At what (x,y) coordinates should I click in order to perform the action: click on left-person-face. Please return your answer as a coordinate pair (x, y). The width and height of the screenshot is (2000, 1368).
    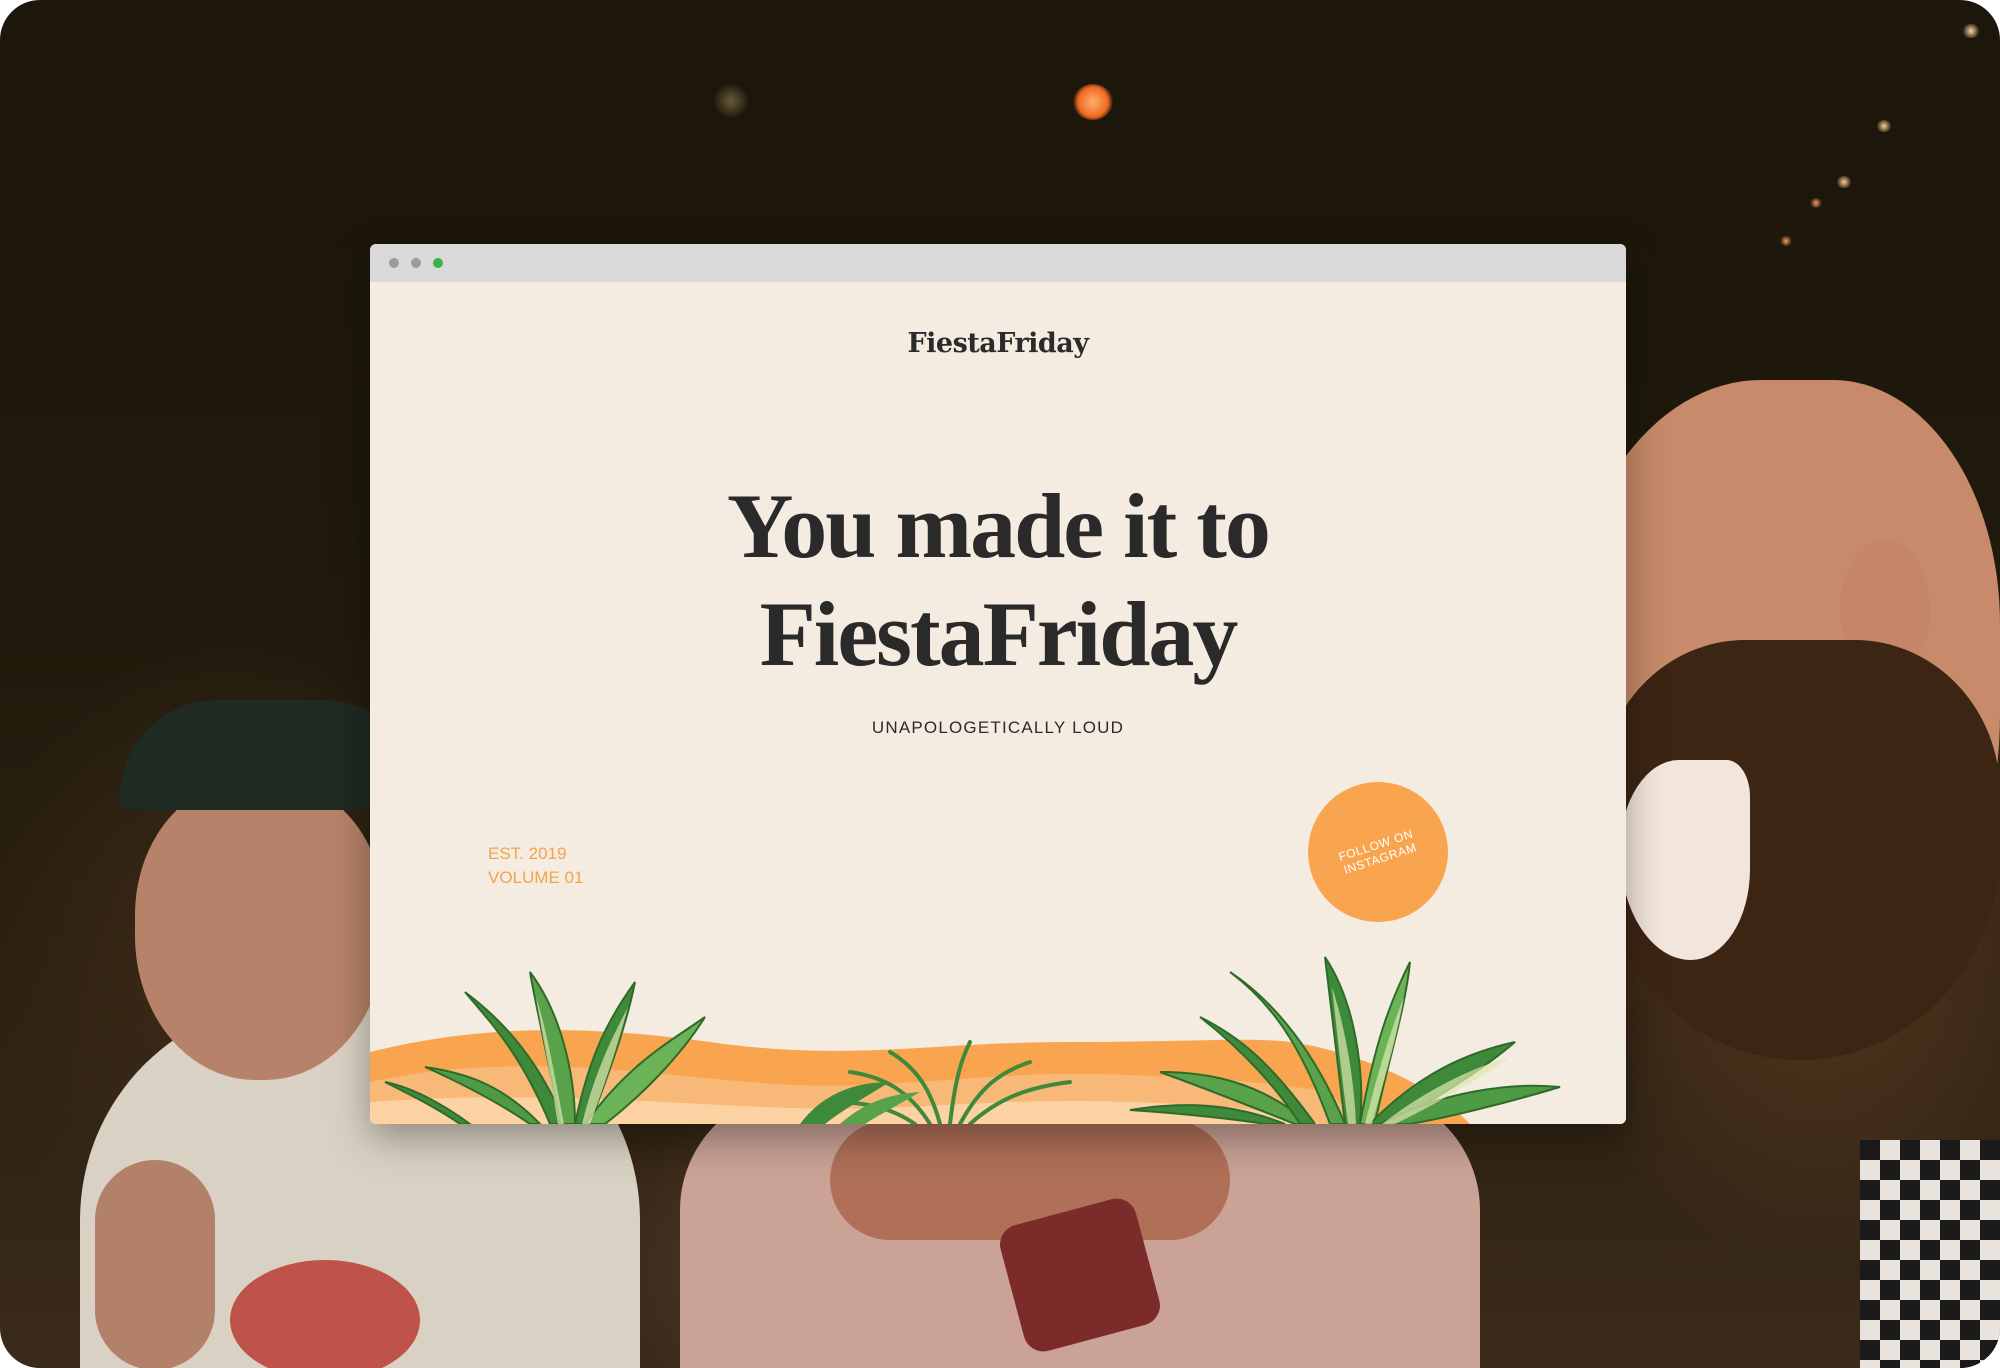
    Looking at the image, I should click on (260, 930).